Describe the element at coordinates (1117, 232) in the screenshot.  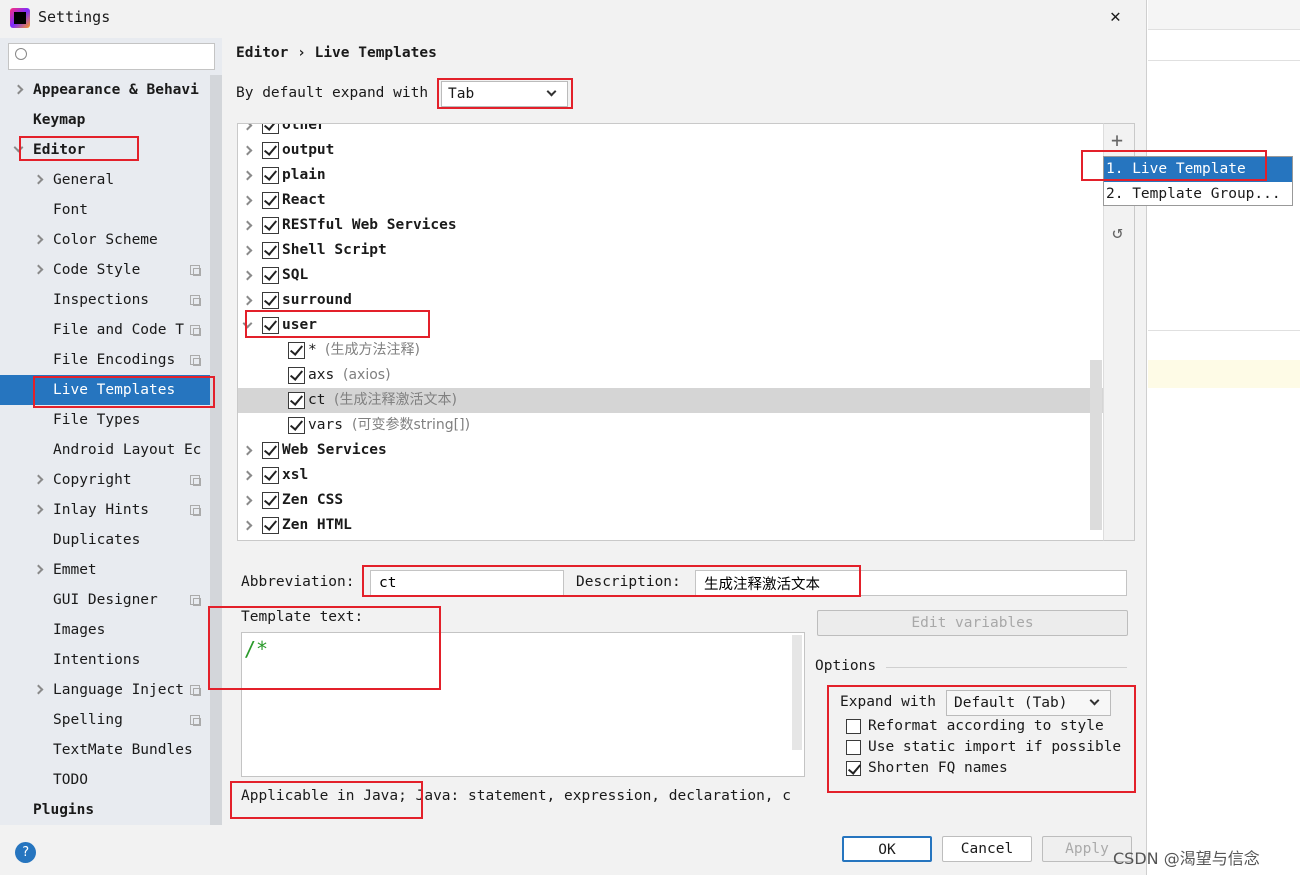
I see `restore-icon: ↺` at that location.